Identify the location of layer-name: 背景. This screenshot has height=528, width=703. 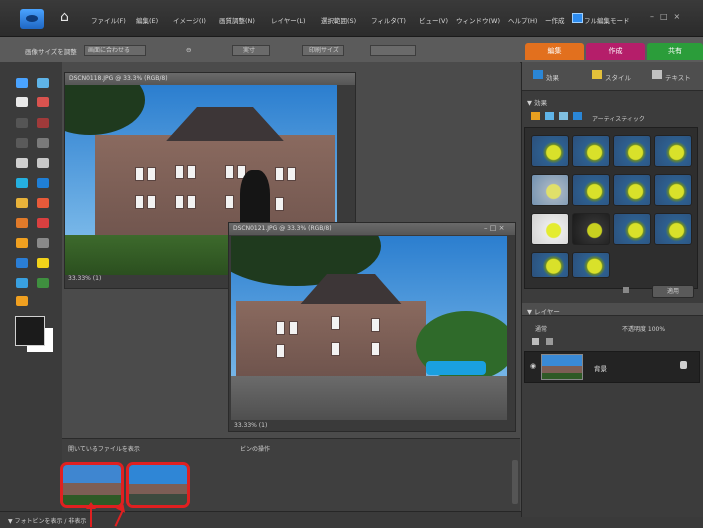
(600, 368).